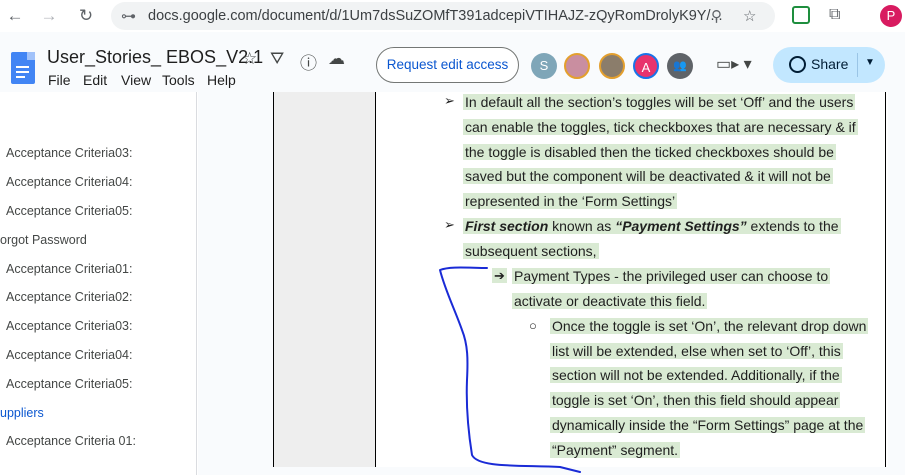 The image size is (905, 475). I want to click on menu-help: Help, so click(221, 80).